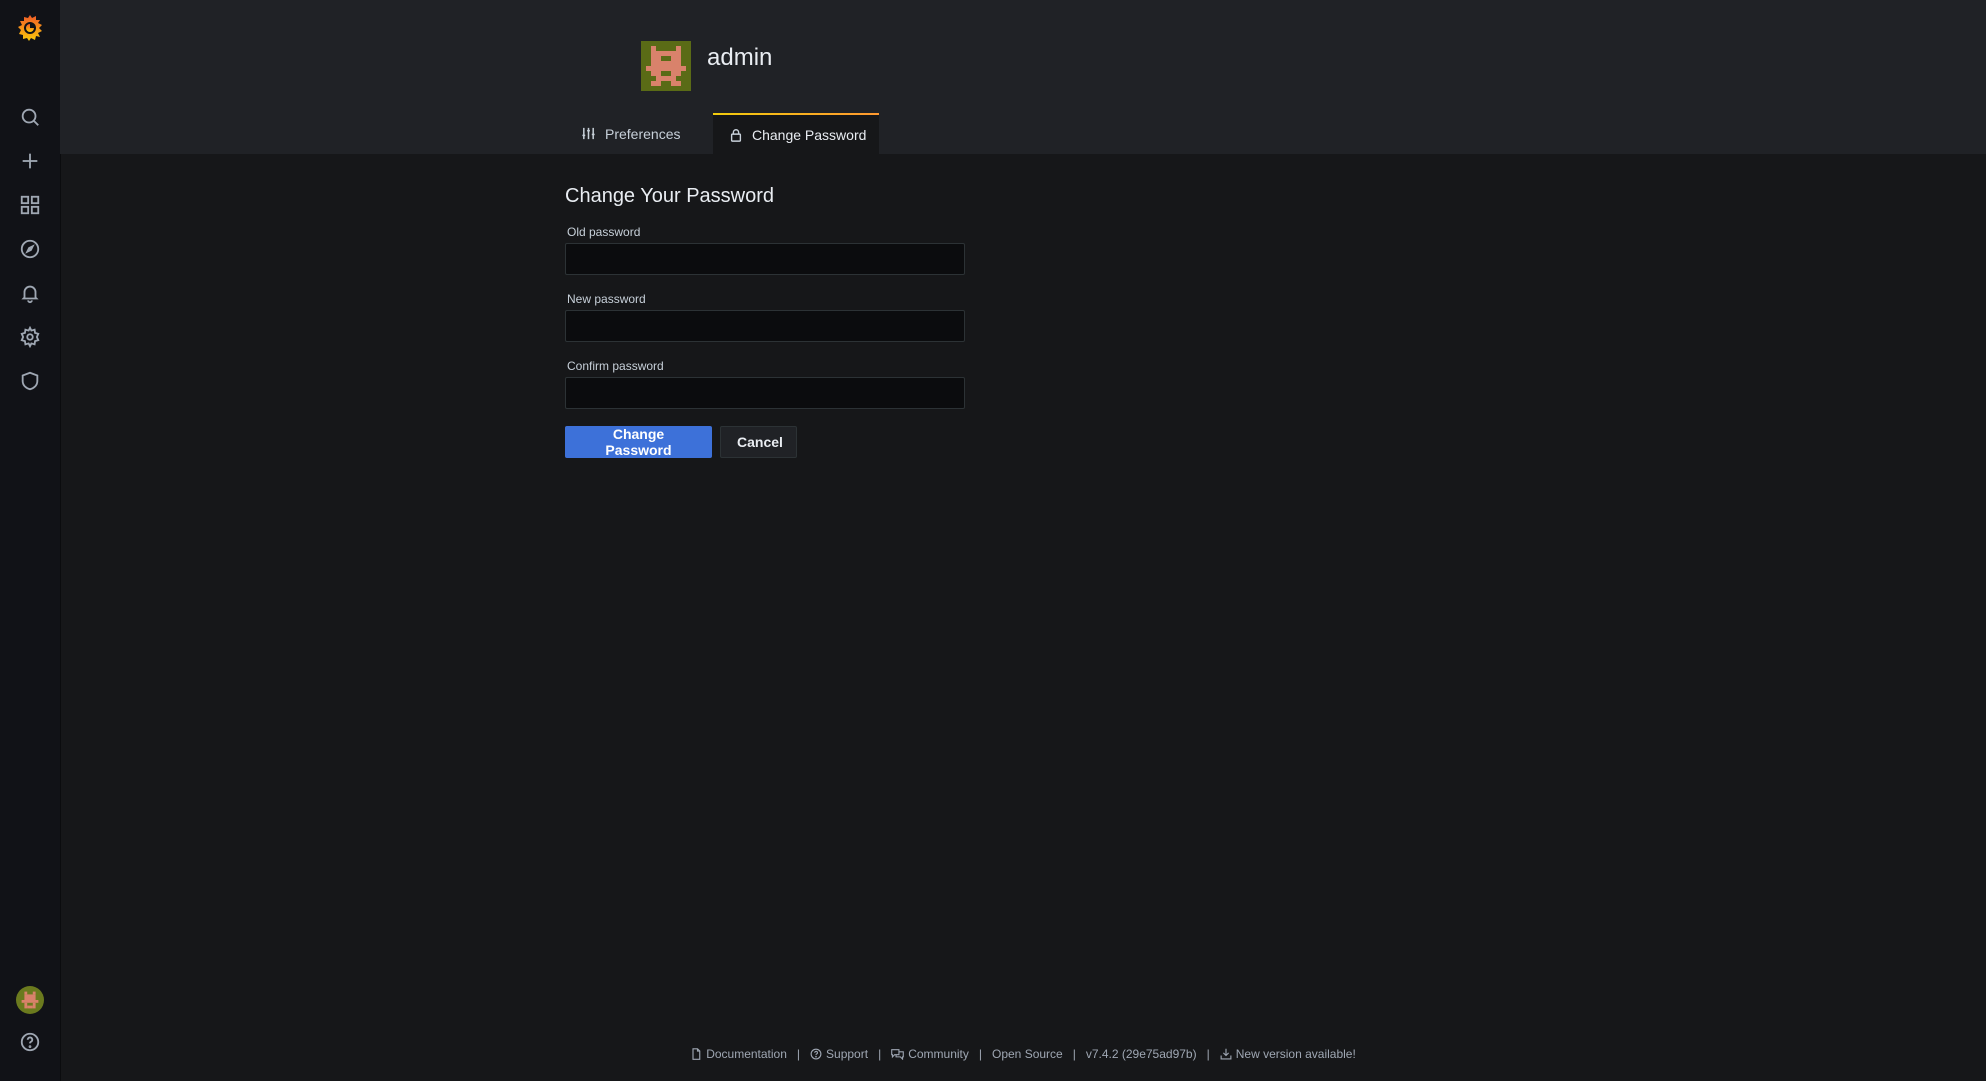 The image size is (1986, 1081). I want to click on user-avatar-icon, so click(30, 1000).